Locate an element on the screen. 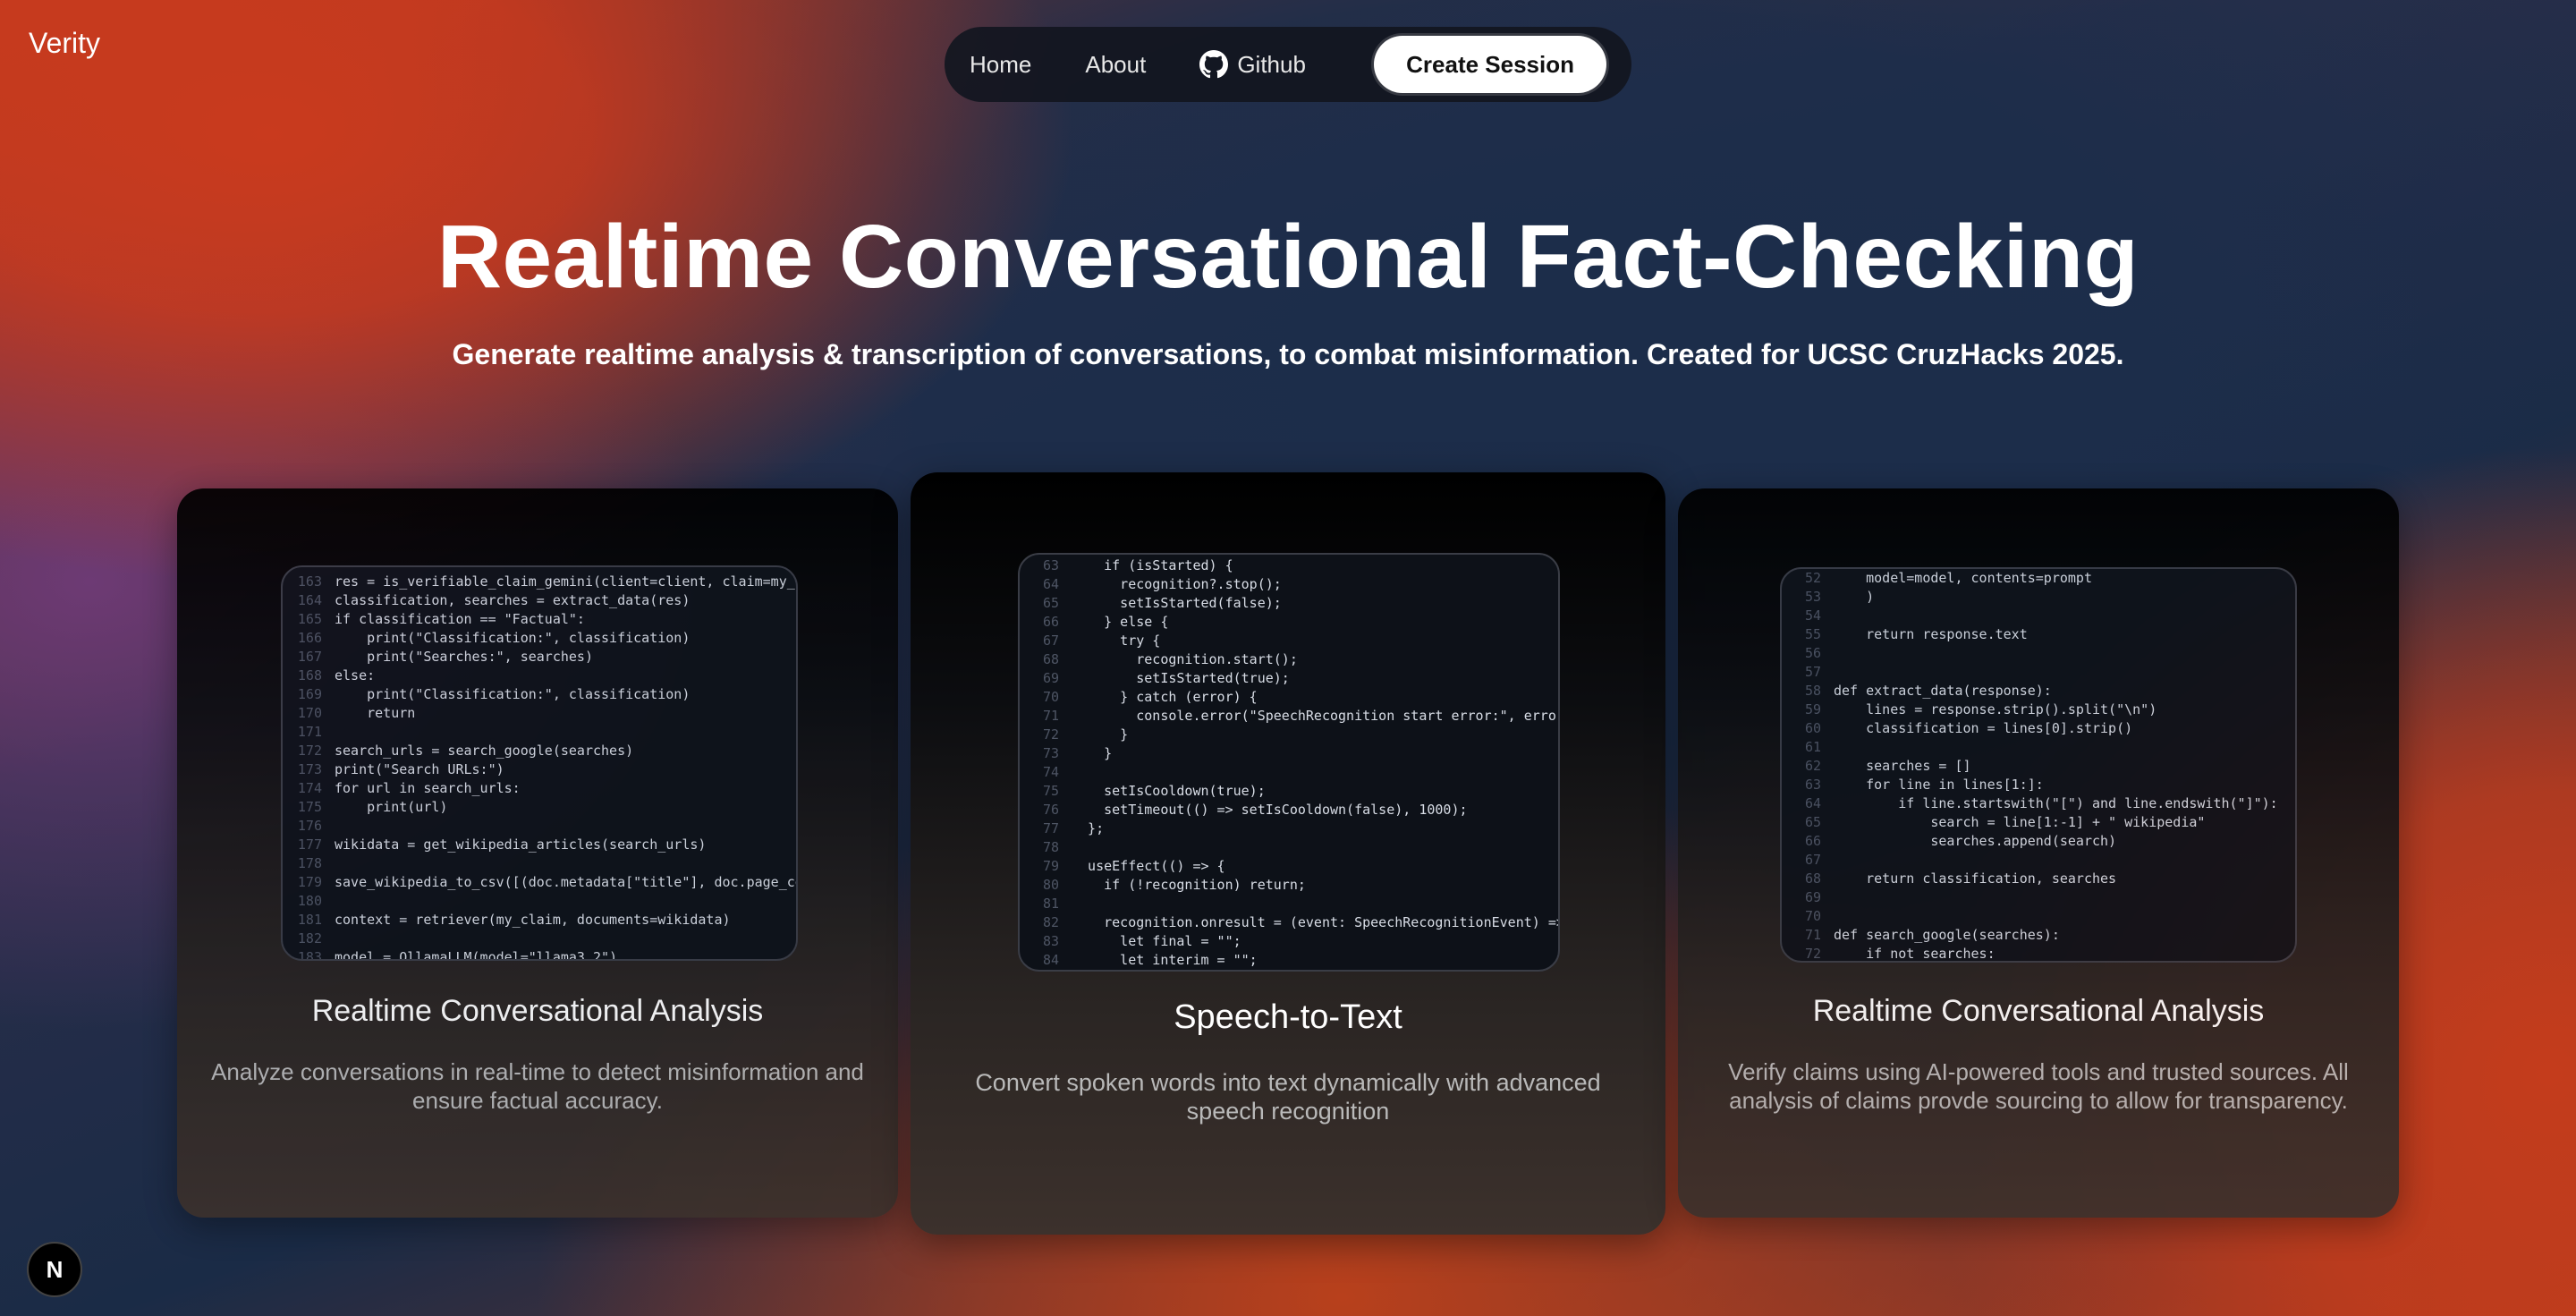 The width and height of the screenshot is (2576, 1316). line-number: 75 is located at coordinates (1050, 791).